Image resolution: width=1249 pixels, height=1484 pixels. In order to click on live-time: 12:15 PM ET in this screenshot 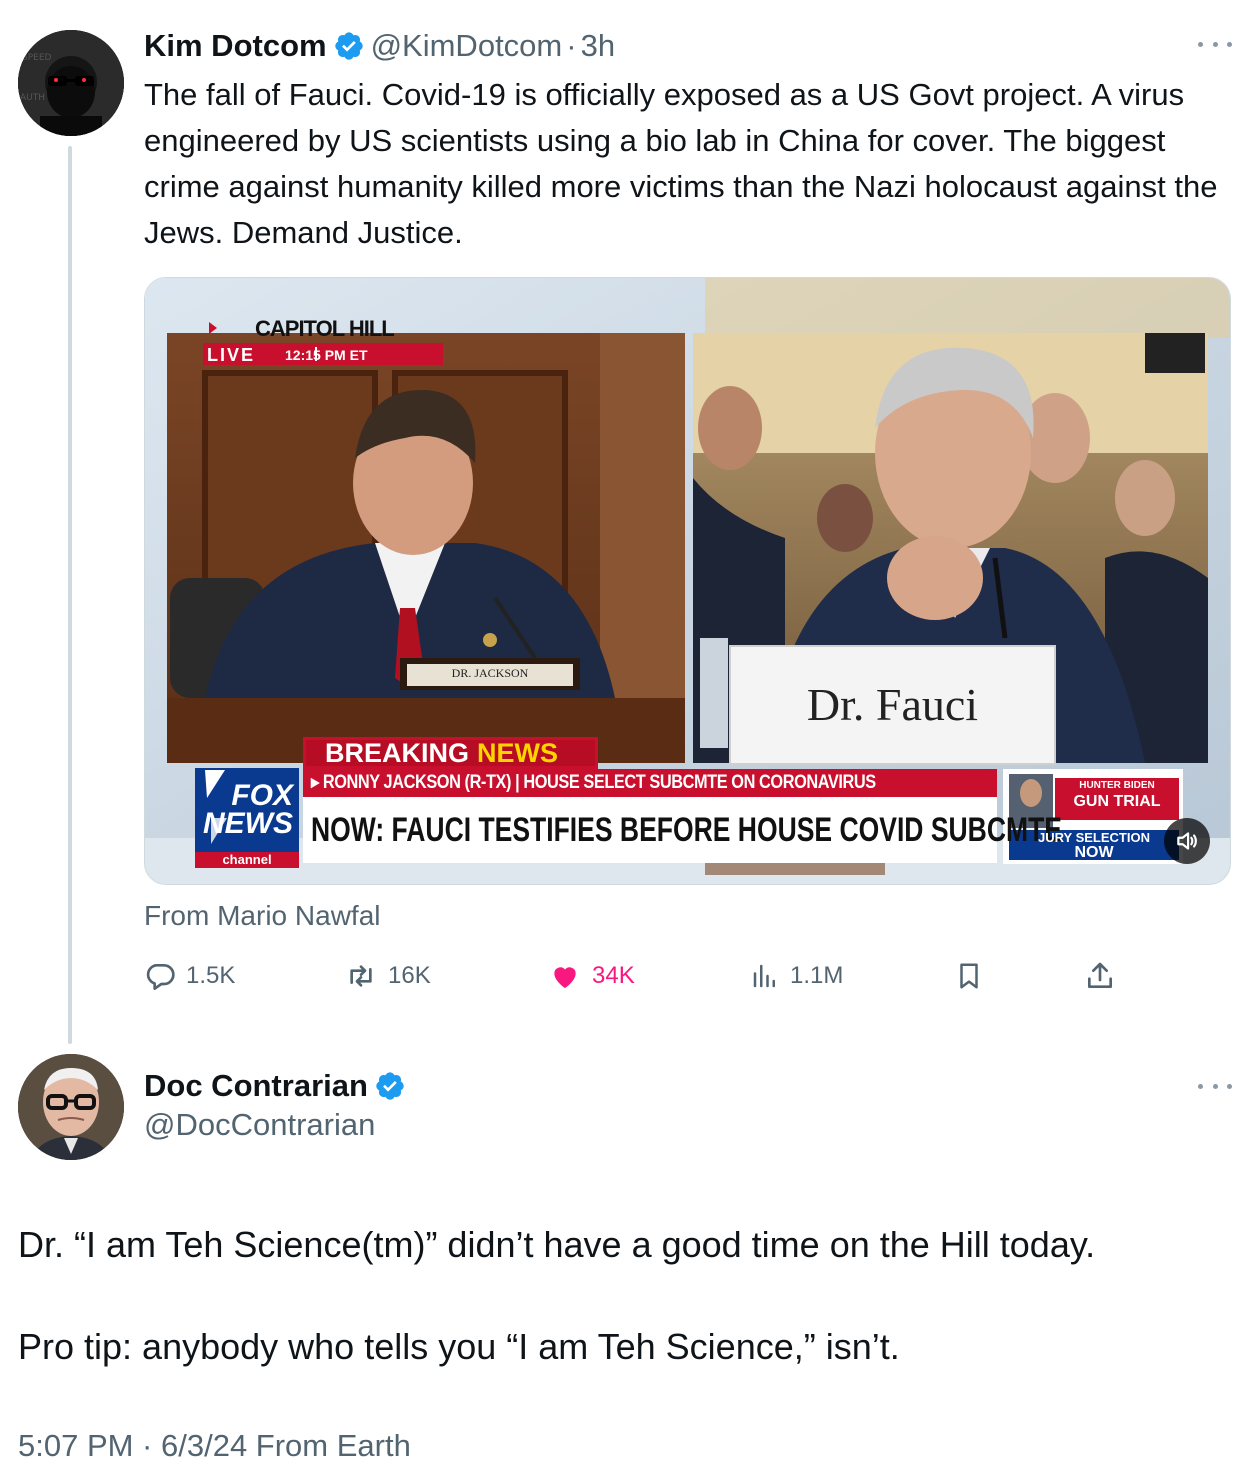, I will do `click(326, 355)`.